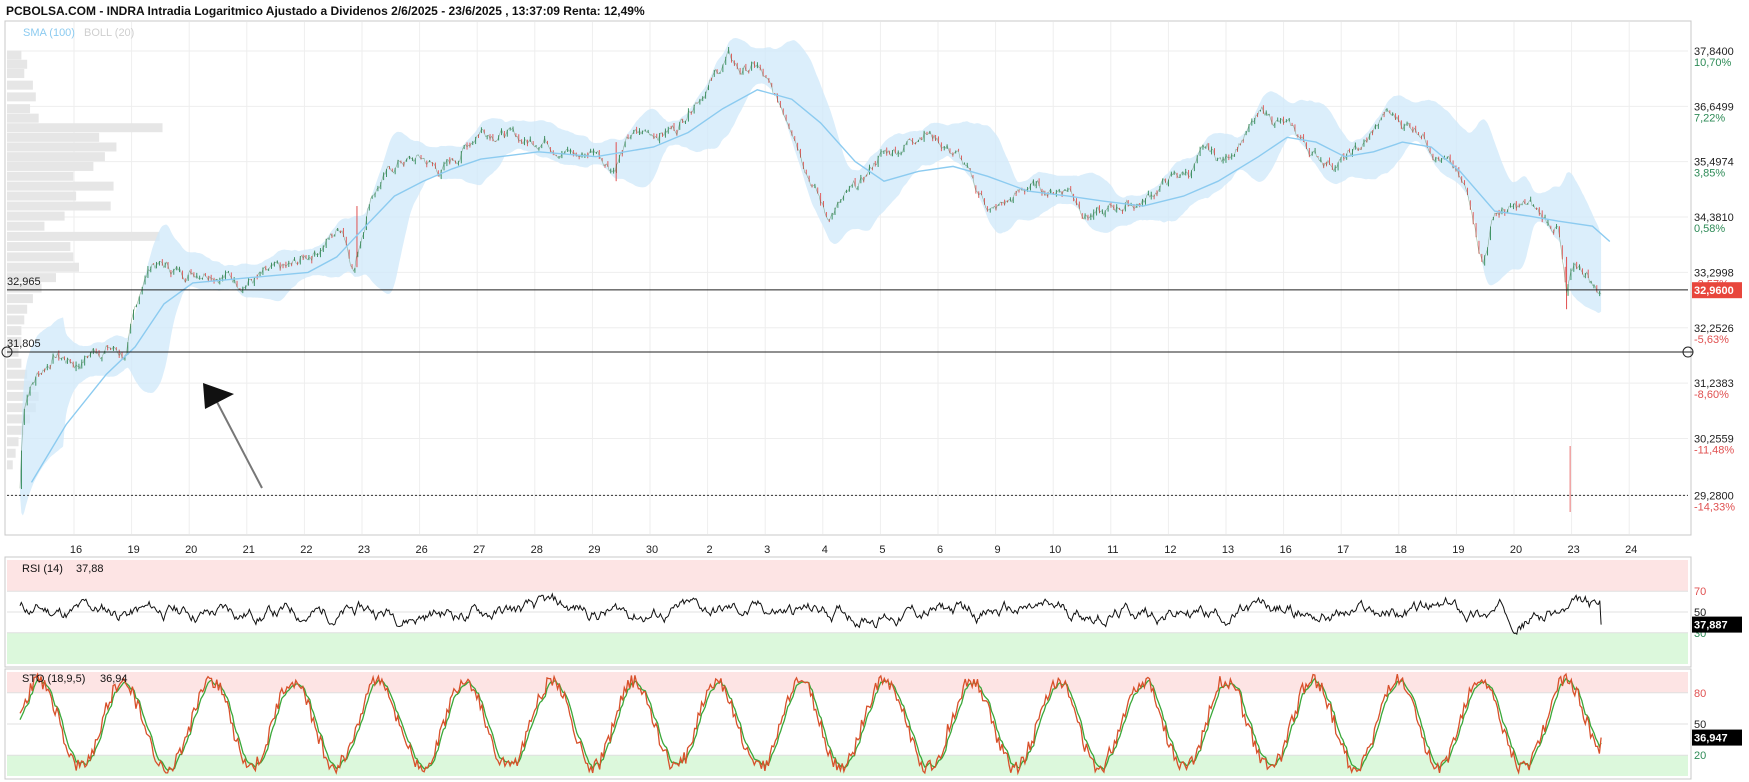  Describe the element at coordinates (1228, 550) in the screenshot. I see `x-tick-label: 13` at that location.